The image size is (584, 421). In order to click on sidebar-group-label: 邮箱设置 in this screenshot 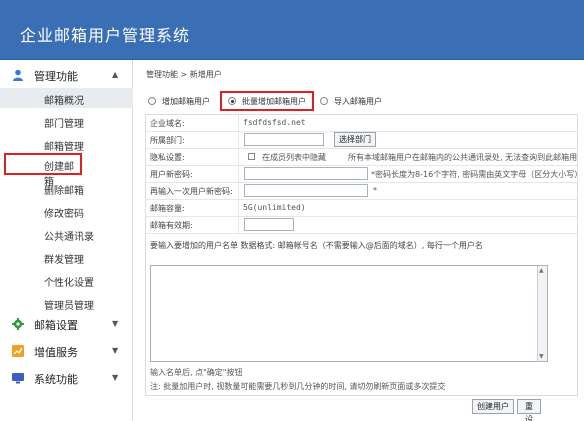, I will do `click(56, 325)`.